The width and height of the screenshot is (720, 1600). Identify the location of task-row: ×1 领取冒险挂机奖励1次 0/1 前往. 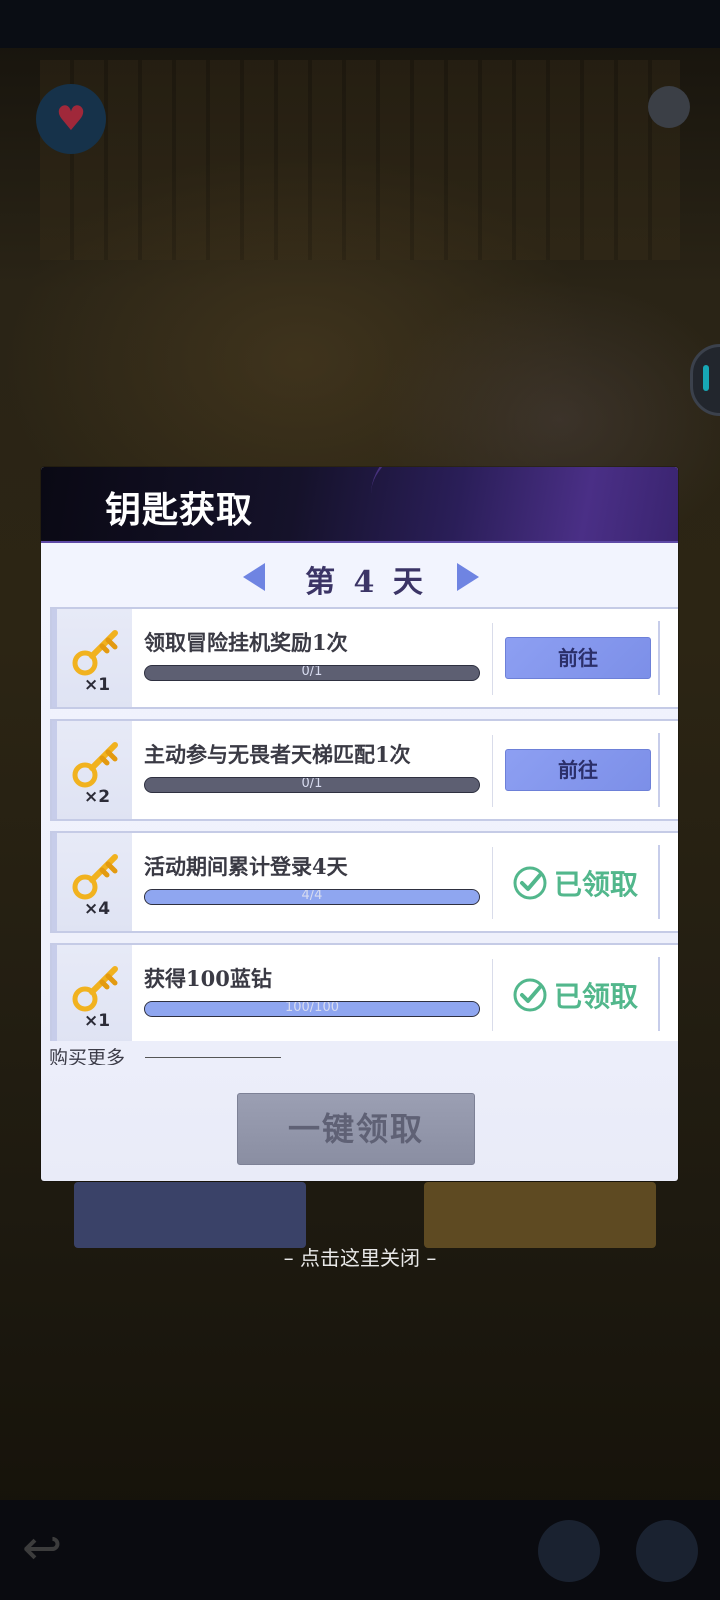
(364, 658).